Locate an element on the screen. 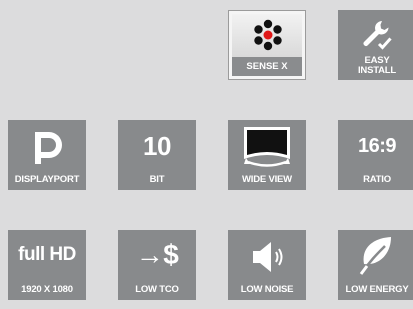  displayport-logo-icon is located at coordinates (47, 147).